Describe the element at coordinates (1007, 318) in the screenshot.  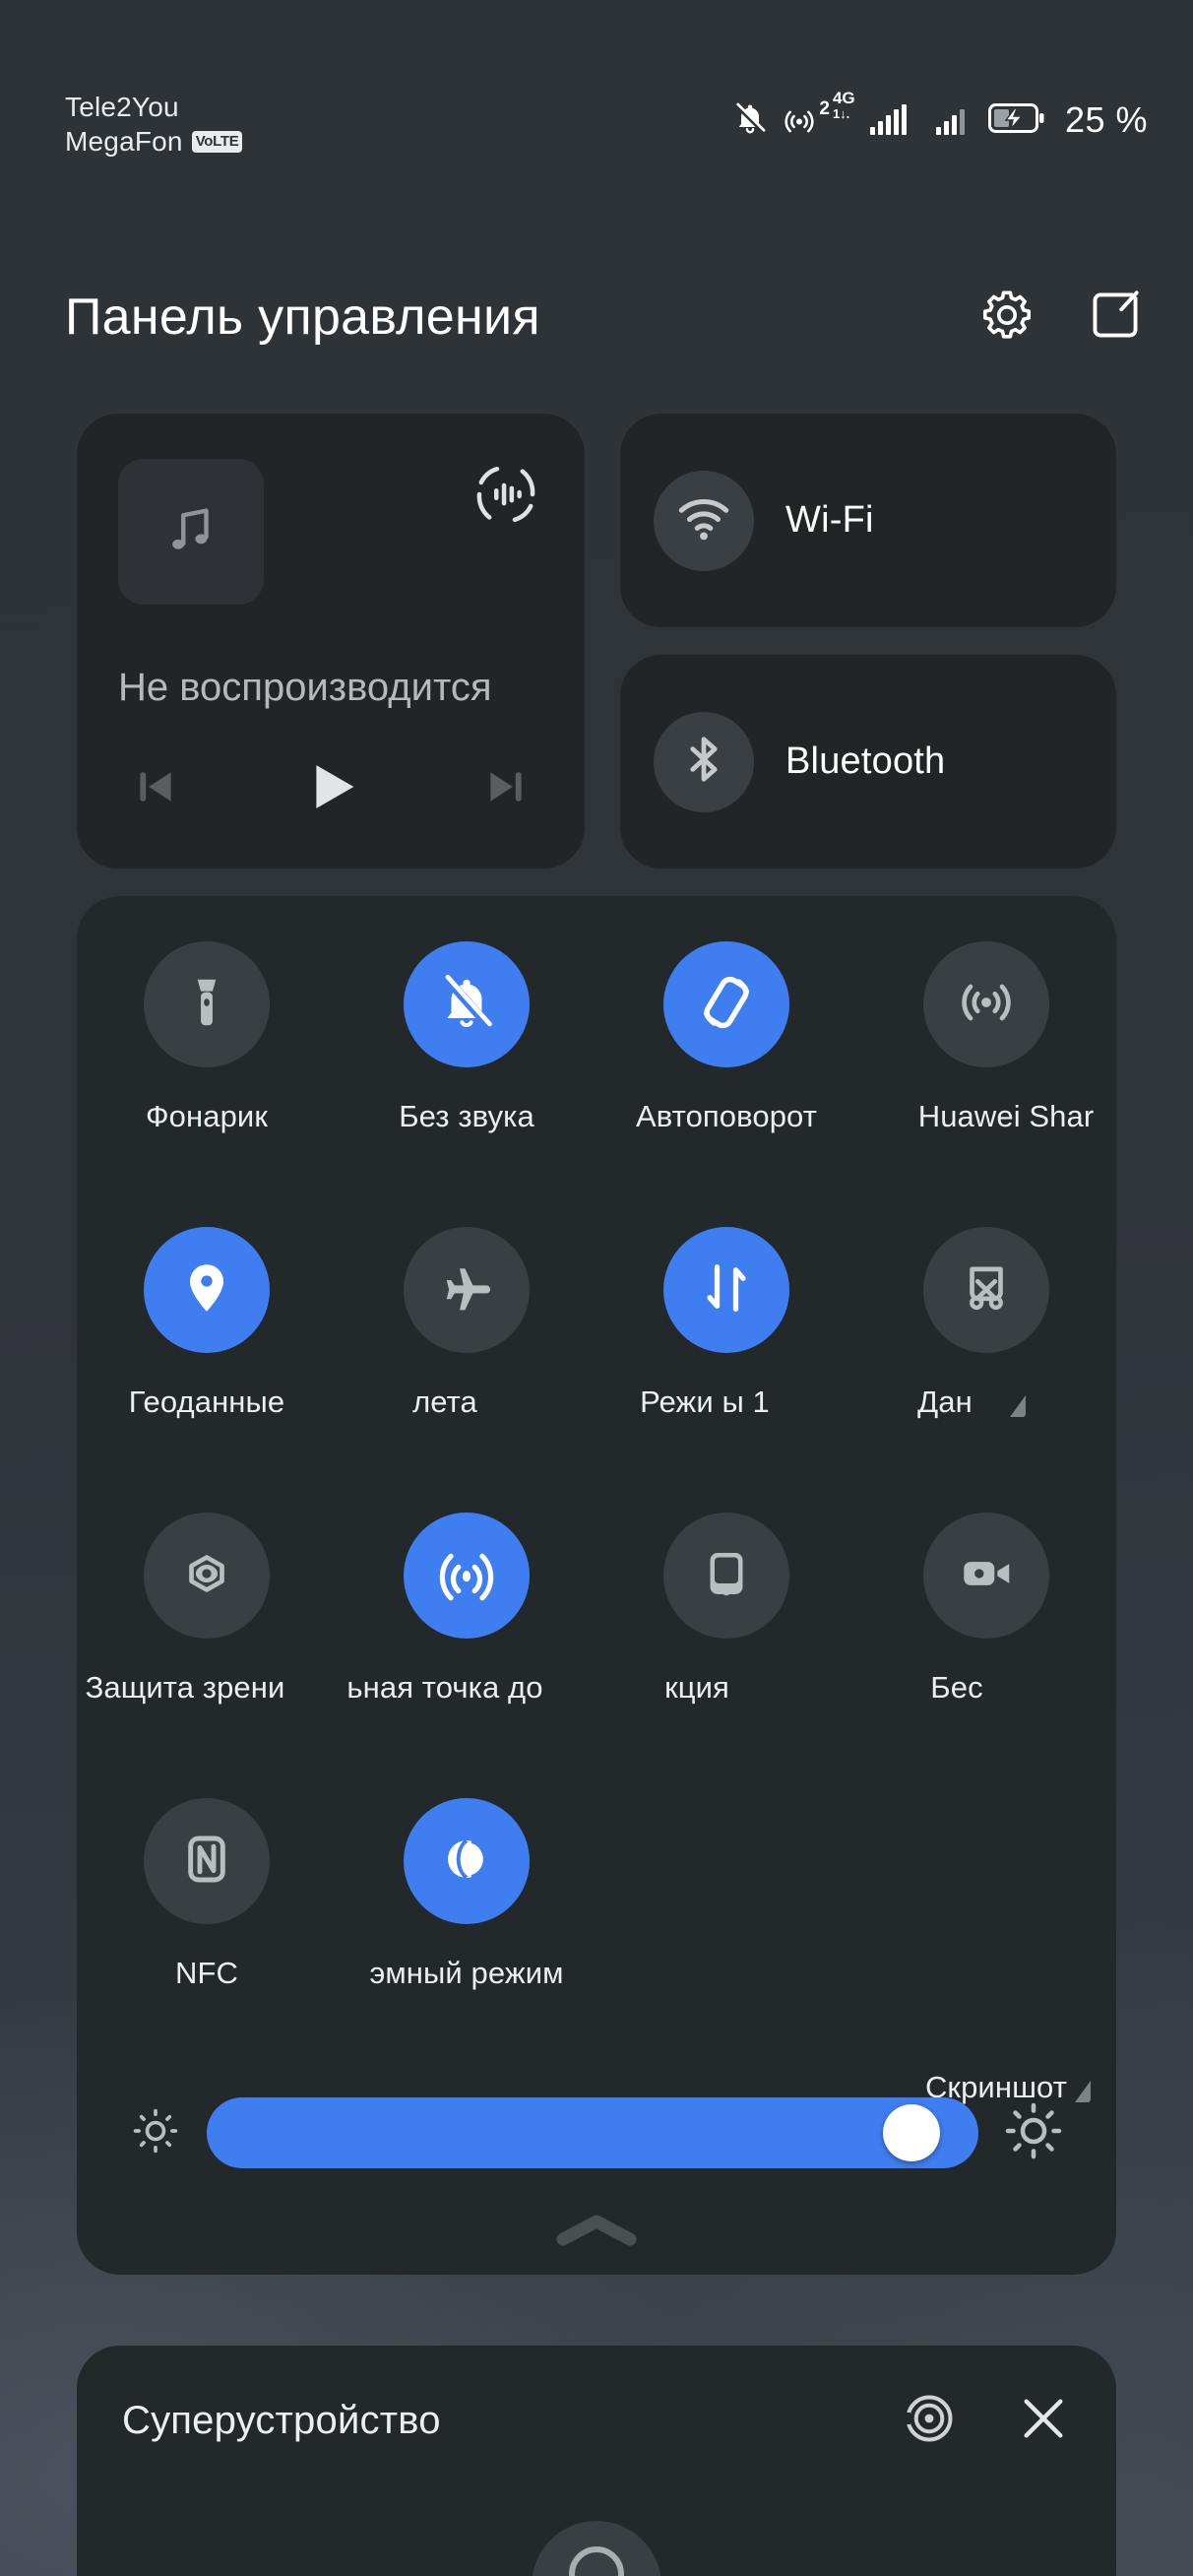
I see `gear-icon` at that location.